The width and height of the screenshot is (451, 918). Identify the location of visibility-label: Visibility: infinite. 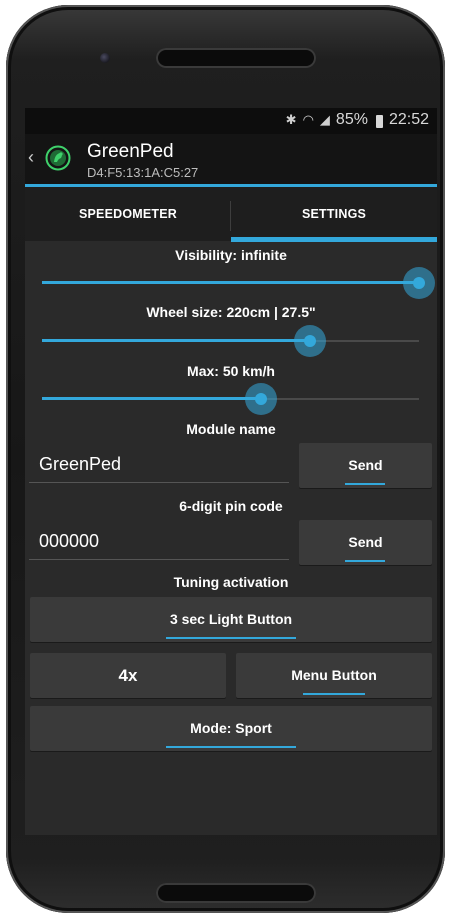
(231, 255).